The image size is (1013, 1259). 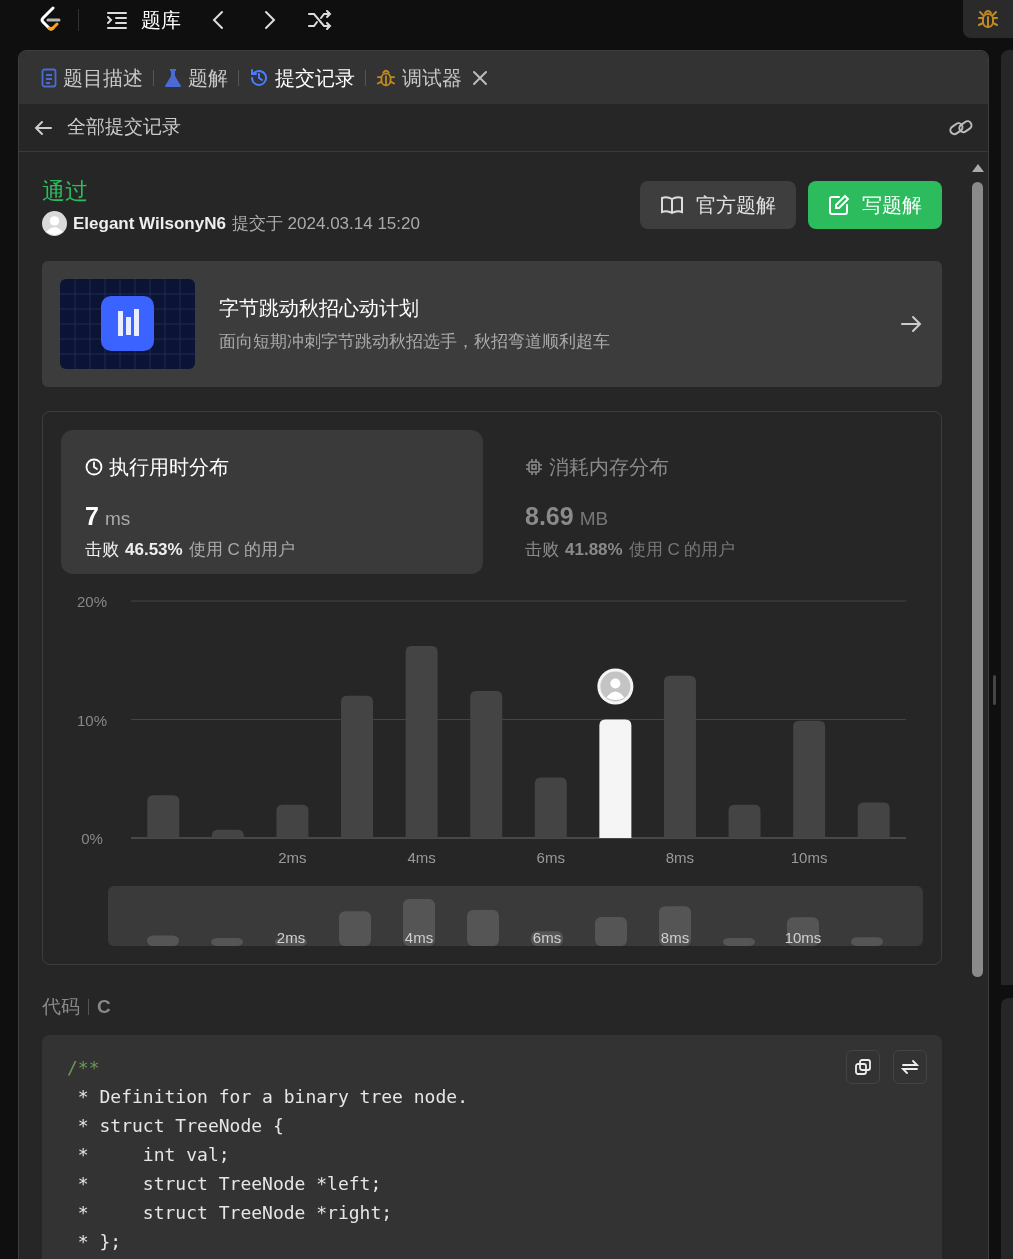 I want to click on copy-icon, so click(x=863, y=1067).